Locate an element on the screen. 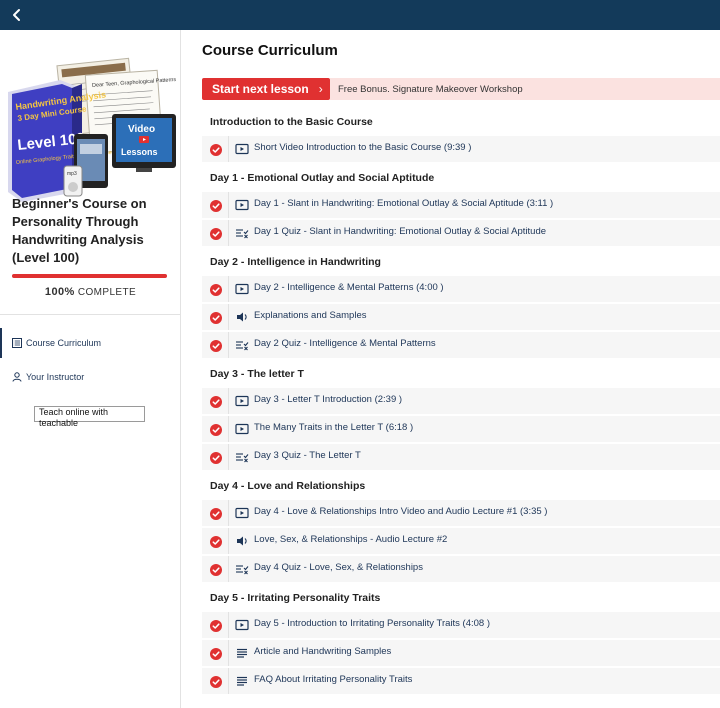 The image size is (720, 708). chevron-left-icon is located at coordinates (17, 15).